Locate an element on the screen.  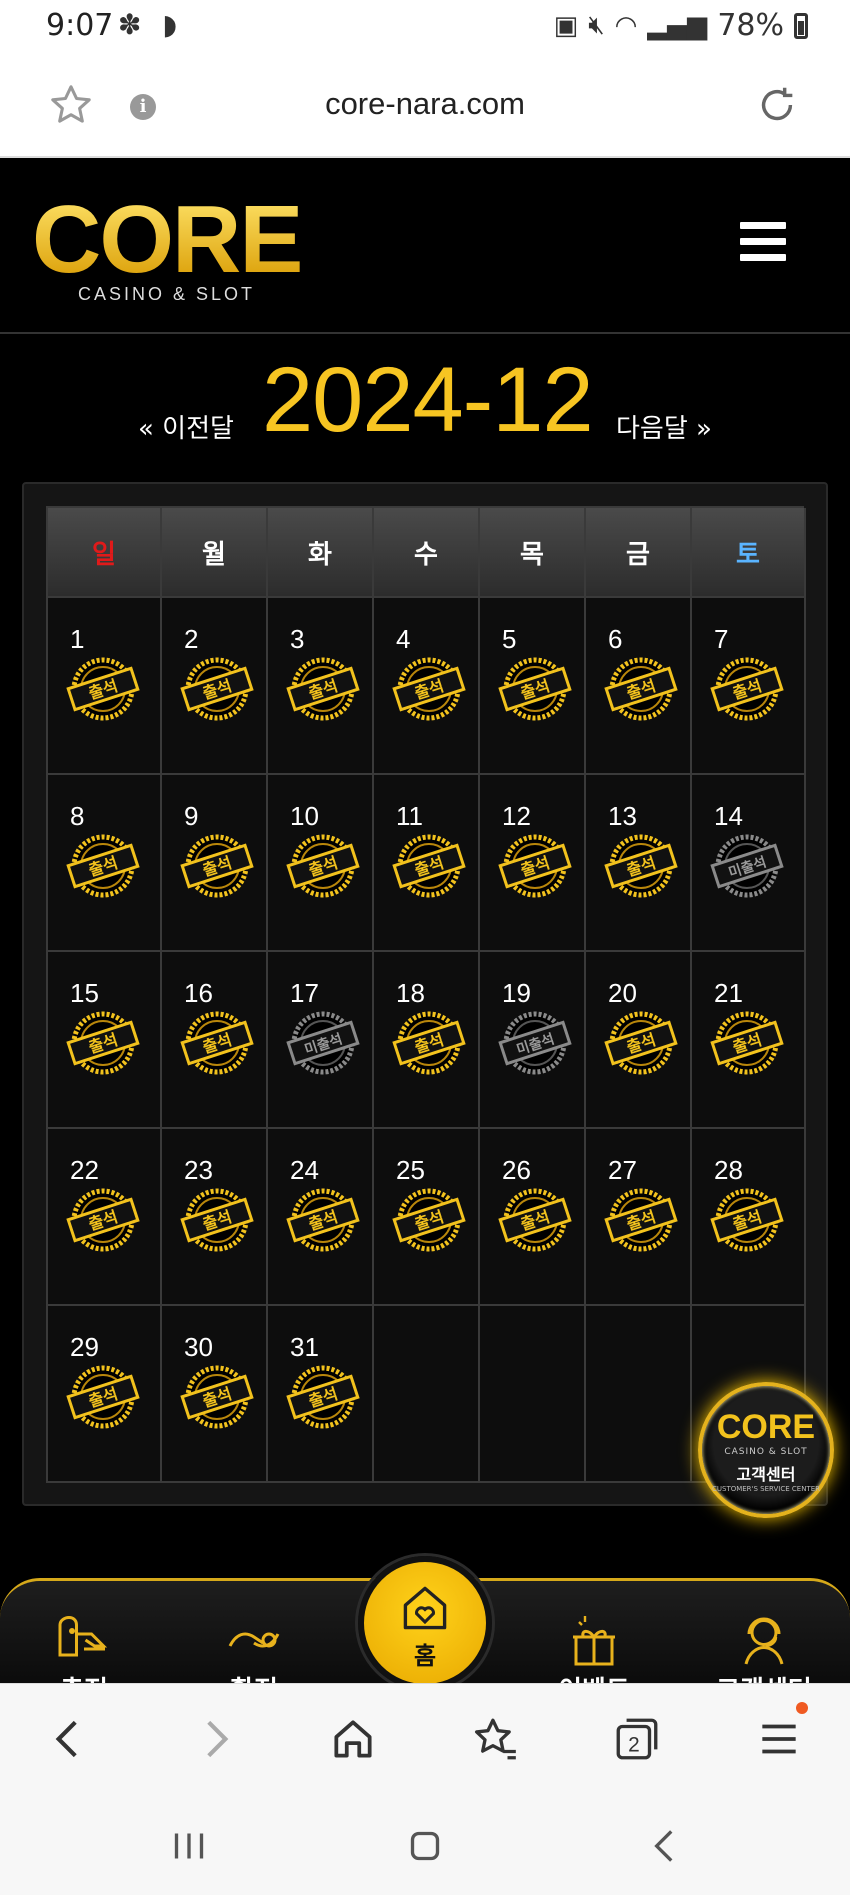
day-cell: 1 출석 is located at coordinates (105, 686).